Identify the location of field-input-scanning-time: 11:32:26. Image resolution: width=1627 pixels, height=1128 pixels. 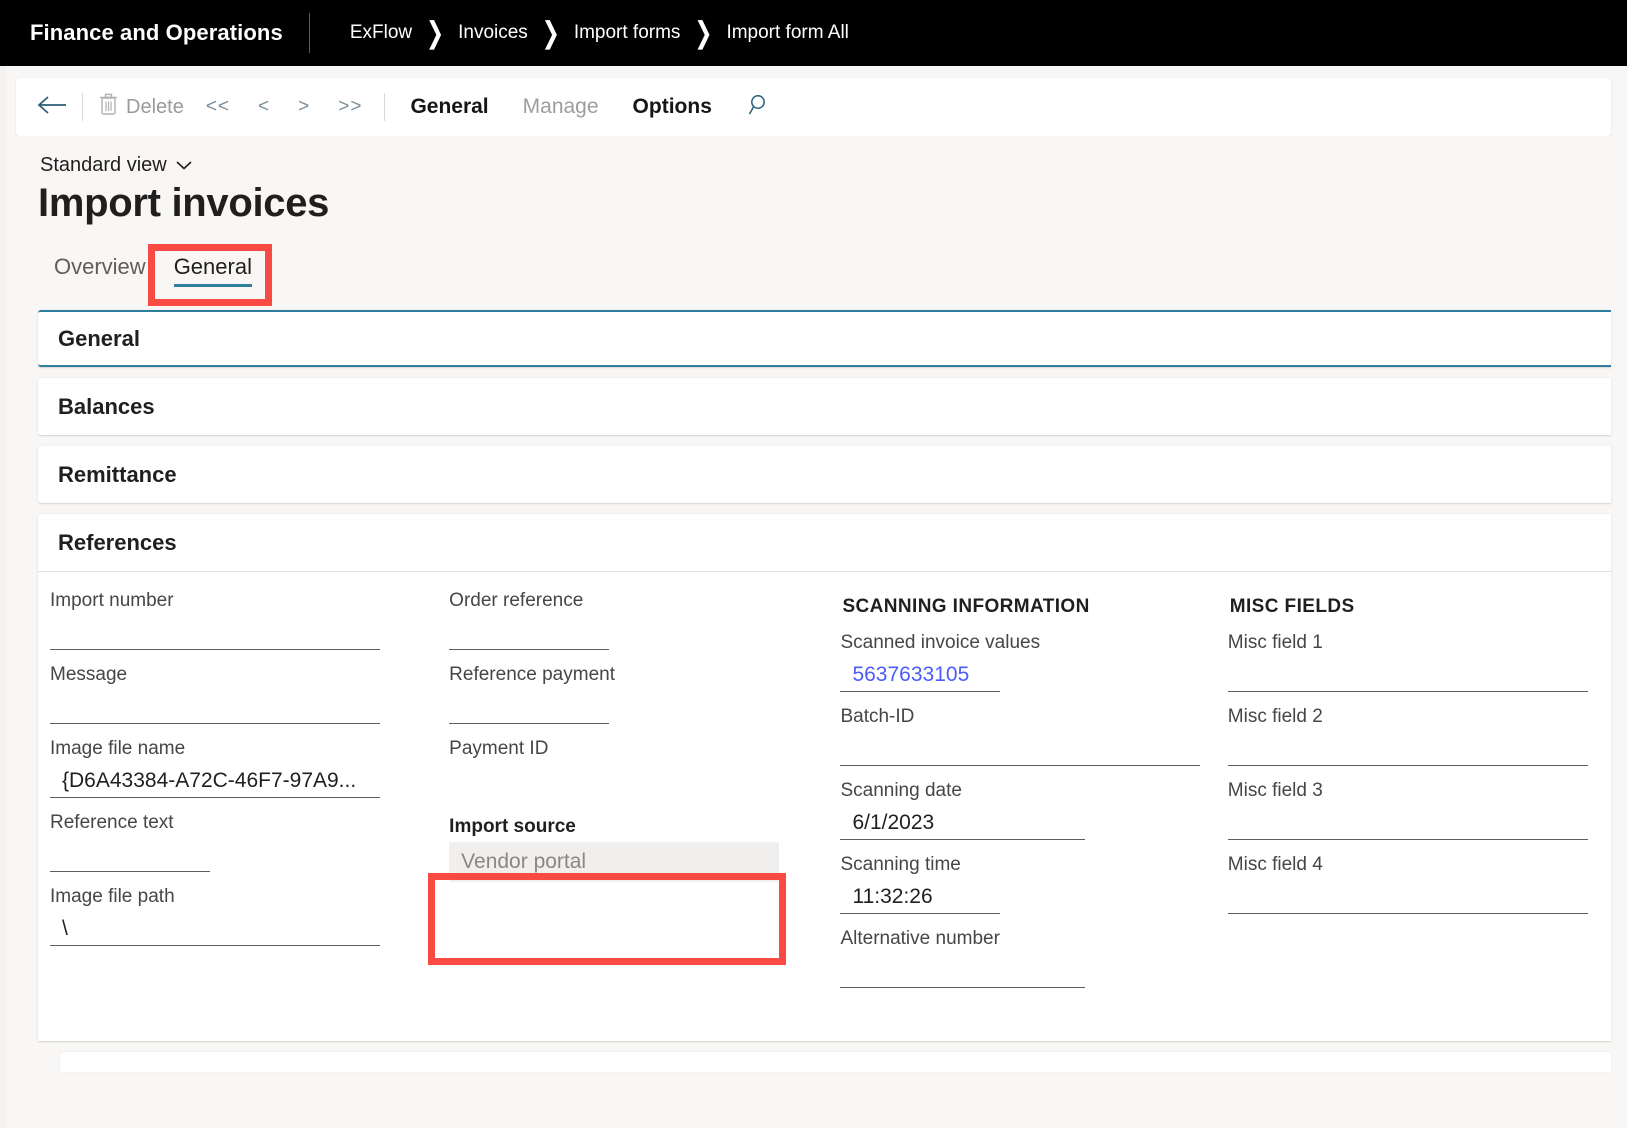
(920, 897).